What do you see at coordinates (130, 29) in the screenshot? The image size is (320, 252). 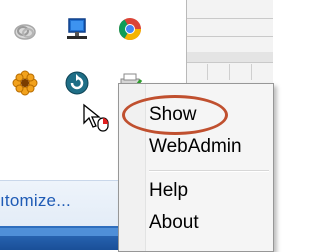 I see `chrome-icon` at bounding box center [130, 29].